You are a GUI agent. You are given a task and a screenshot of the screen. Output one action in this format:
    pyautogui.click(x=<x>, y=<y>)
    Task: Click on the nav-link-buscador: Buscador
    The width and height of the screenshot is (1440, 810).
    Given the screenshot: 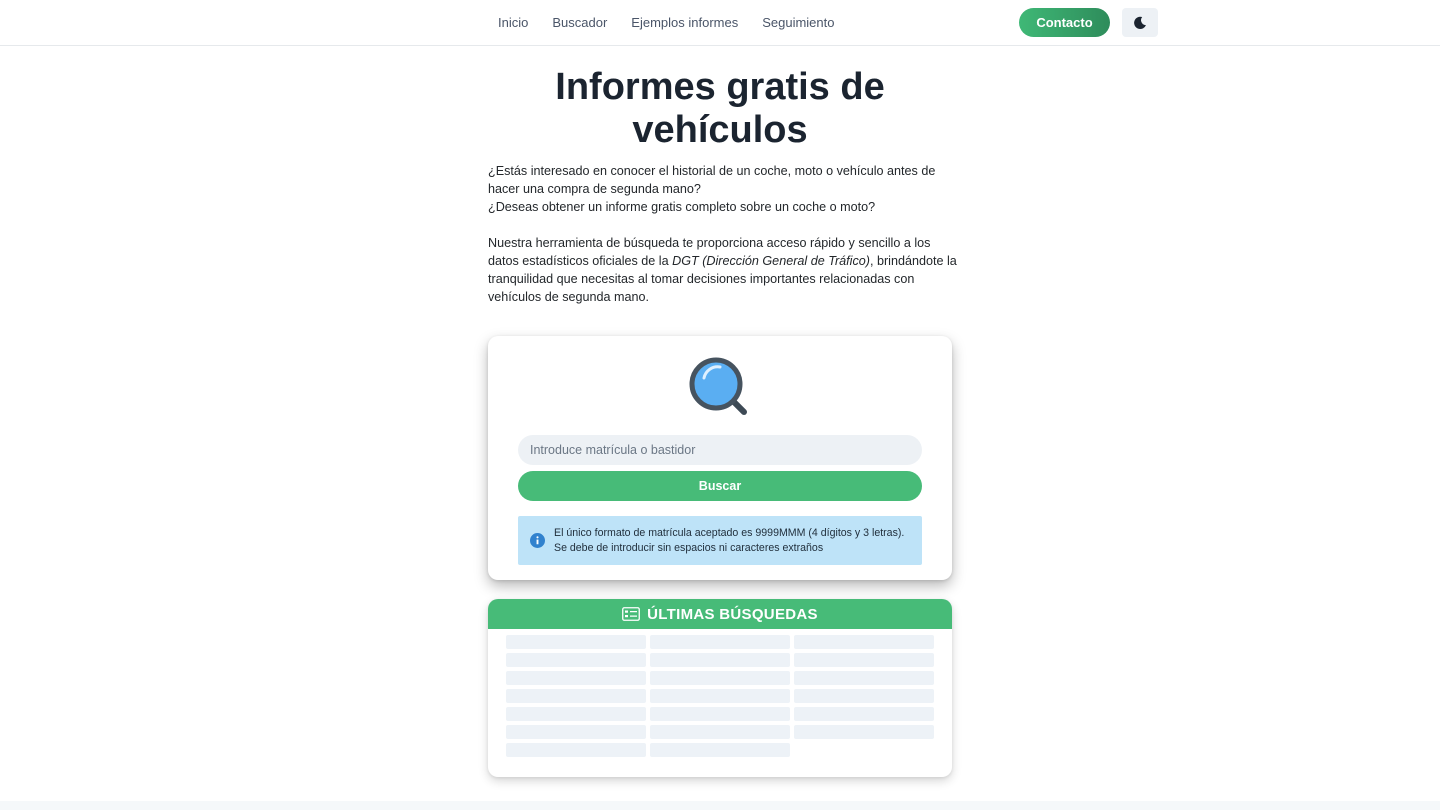 What is the action you would take?
    pyautogui.click(x=579, y=22)
    